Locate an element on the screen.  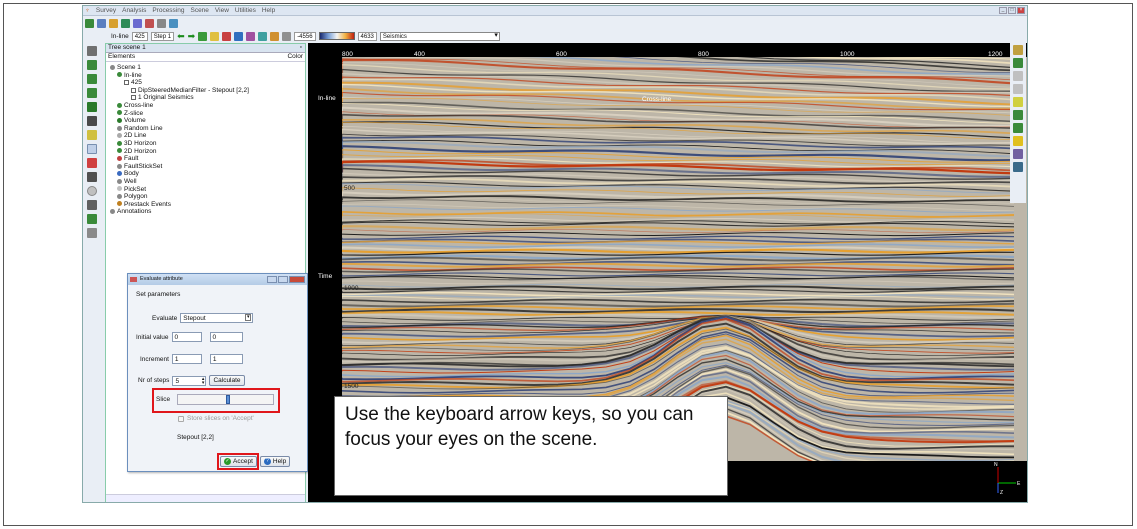
tree-item: Polygon is located at coordinates (205, 197).